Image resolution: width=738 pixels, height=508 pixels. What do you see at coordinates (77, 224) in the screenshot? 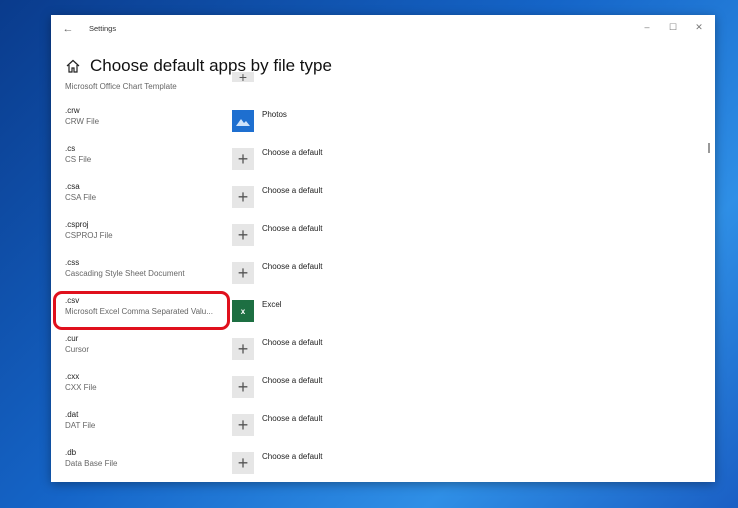
I see `file-extension: .csproj` at bounding box center [77, 224].